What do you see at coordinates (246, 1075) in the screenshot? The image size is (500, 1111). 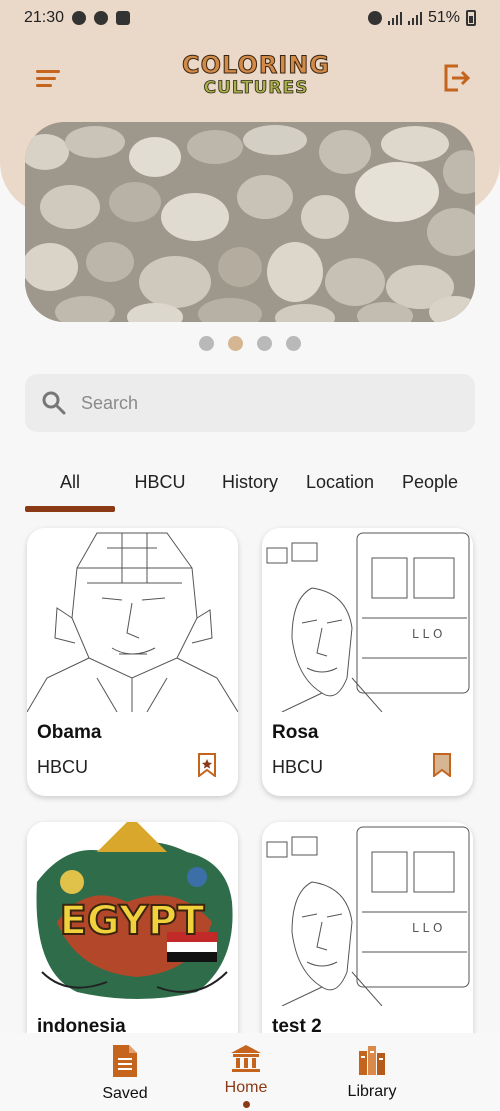 I see `nav-home: Home` at bounding box center [246, 1075].